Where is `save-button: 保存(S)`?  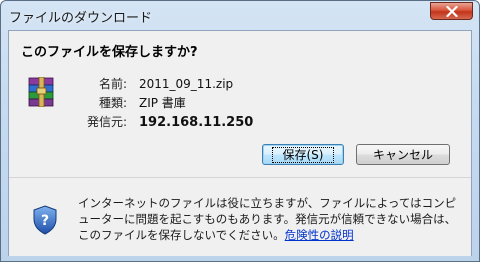 save-button: 保存(S) is located at coordinates (303, 154).